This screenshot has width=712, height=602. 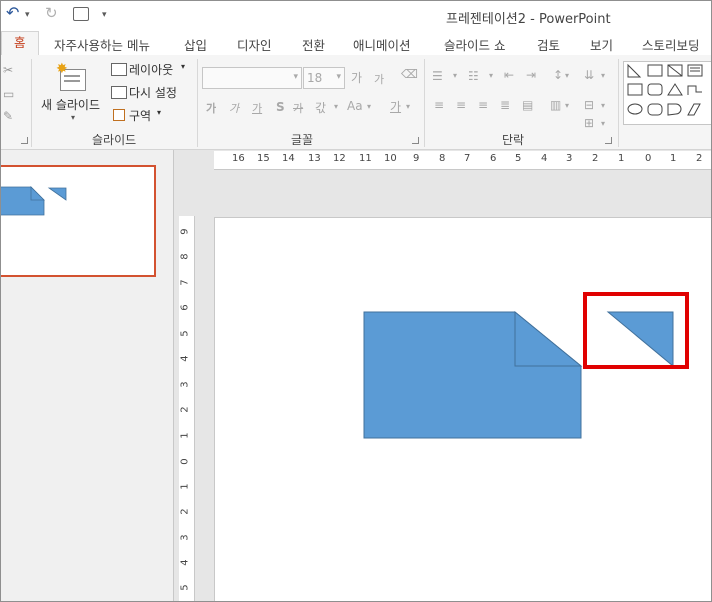 What do you see at coordinates (408, 106) in the screenshot?
I see `font-color-dropdown-icon: ▾` at bounding box center [408, 106].